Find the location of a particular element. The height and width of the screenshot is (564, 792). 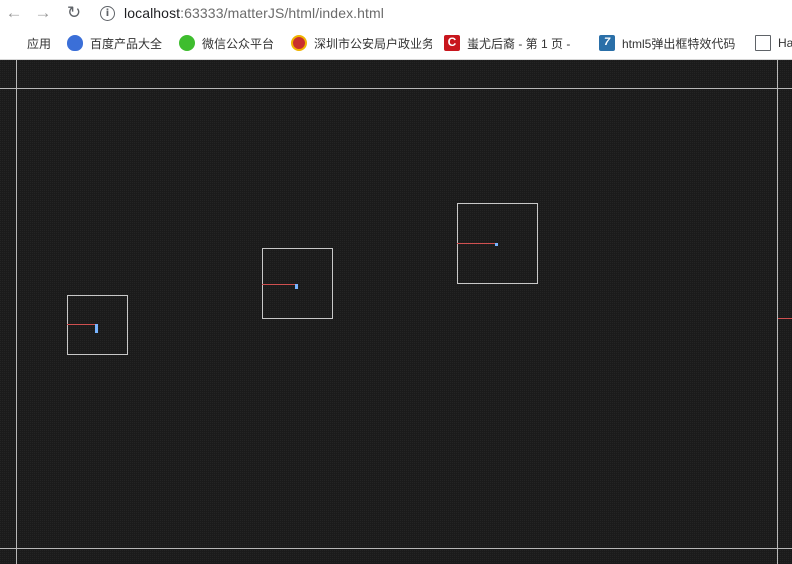

bookmark-html5: 7 html5弹出框特效代码 is located at coordinates (670, 43).